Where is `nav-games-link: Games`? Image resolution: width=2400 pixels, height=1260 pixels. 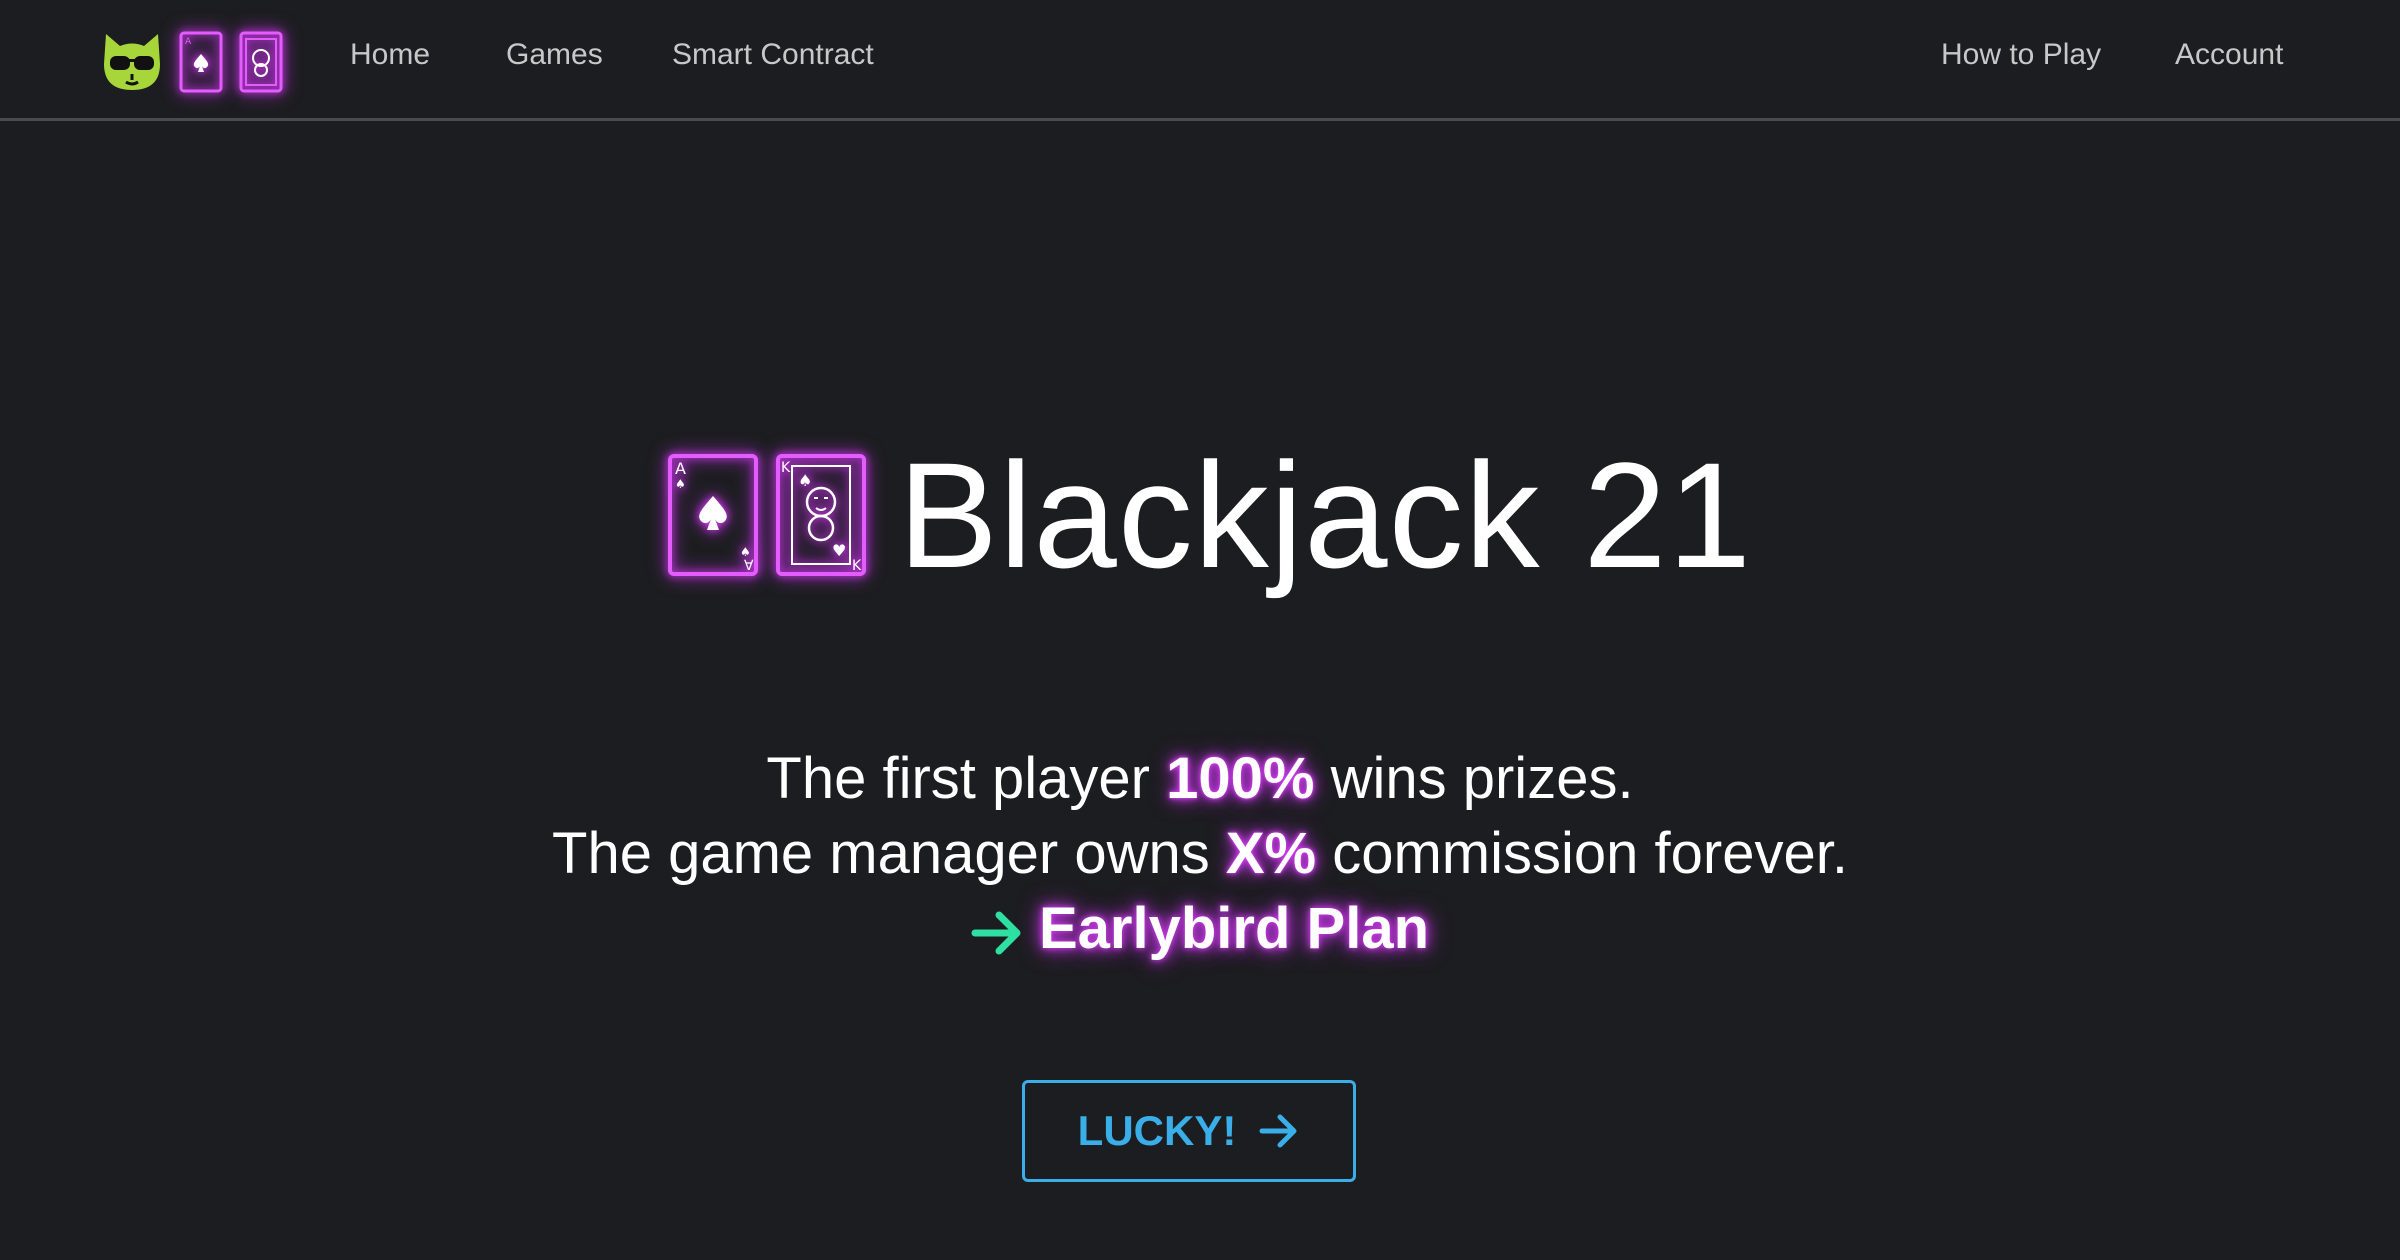
nav-games-link: Games is located at coordinates (554, 55).